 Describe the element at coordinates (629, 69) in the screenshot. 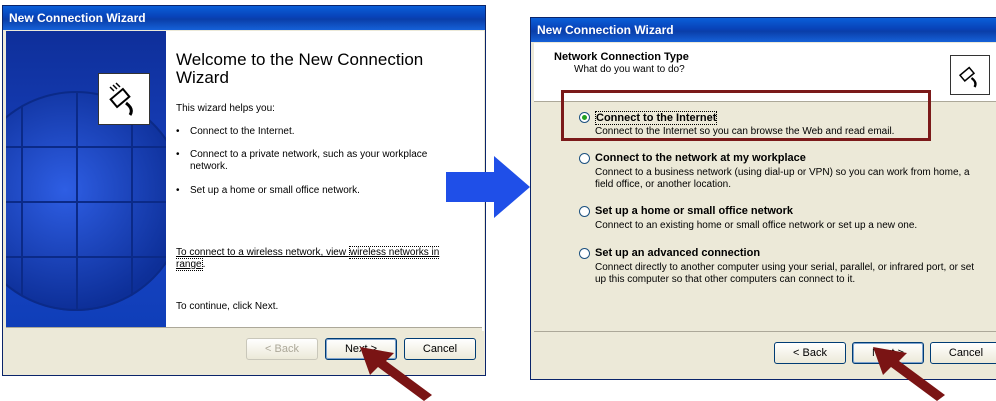

I see `header-subtitle: What do you want to do?` at that location.